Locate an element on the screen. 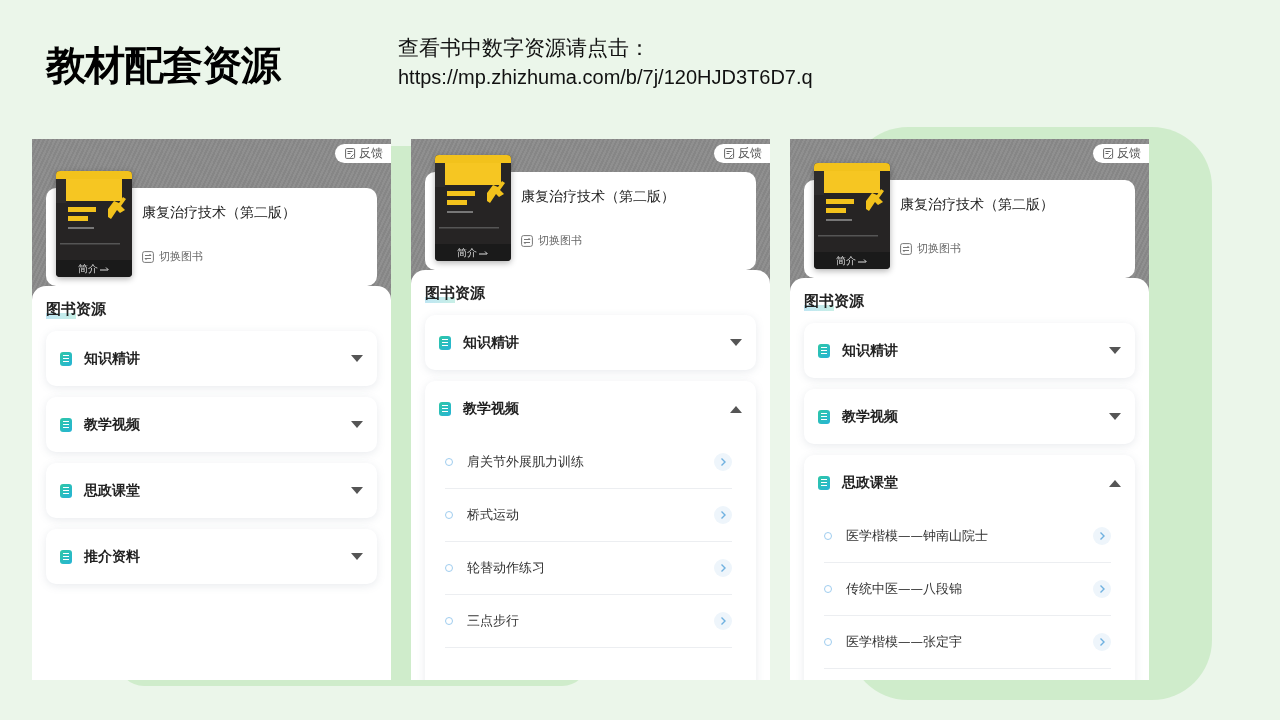  resource-item: 医学楷模——张定宇 is located at coordinates (962, 642).